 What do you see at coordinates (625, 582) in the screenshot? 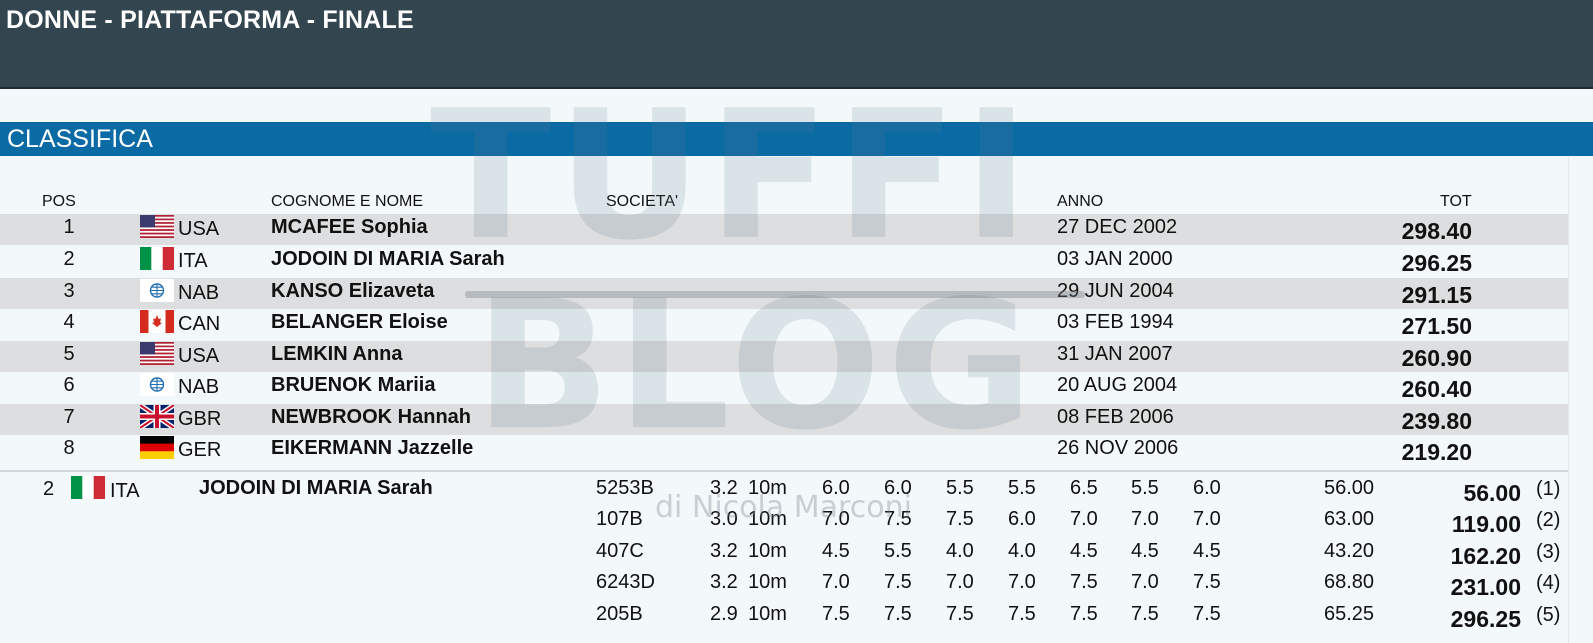
I see `dive-code: 6243D` at bounding box center [625, 582].